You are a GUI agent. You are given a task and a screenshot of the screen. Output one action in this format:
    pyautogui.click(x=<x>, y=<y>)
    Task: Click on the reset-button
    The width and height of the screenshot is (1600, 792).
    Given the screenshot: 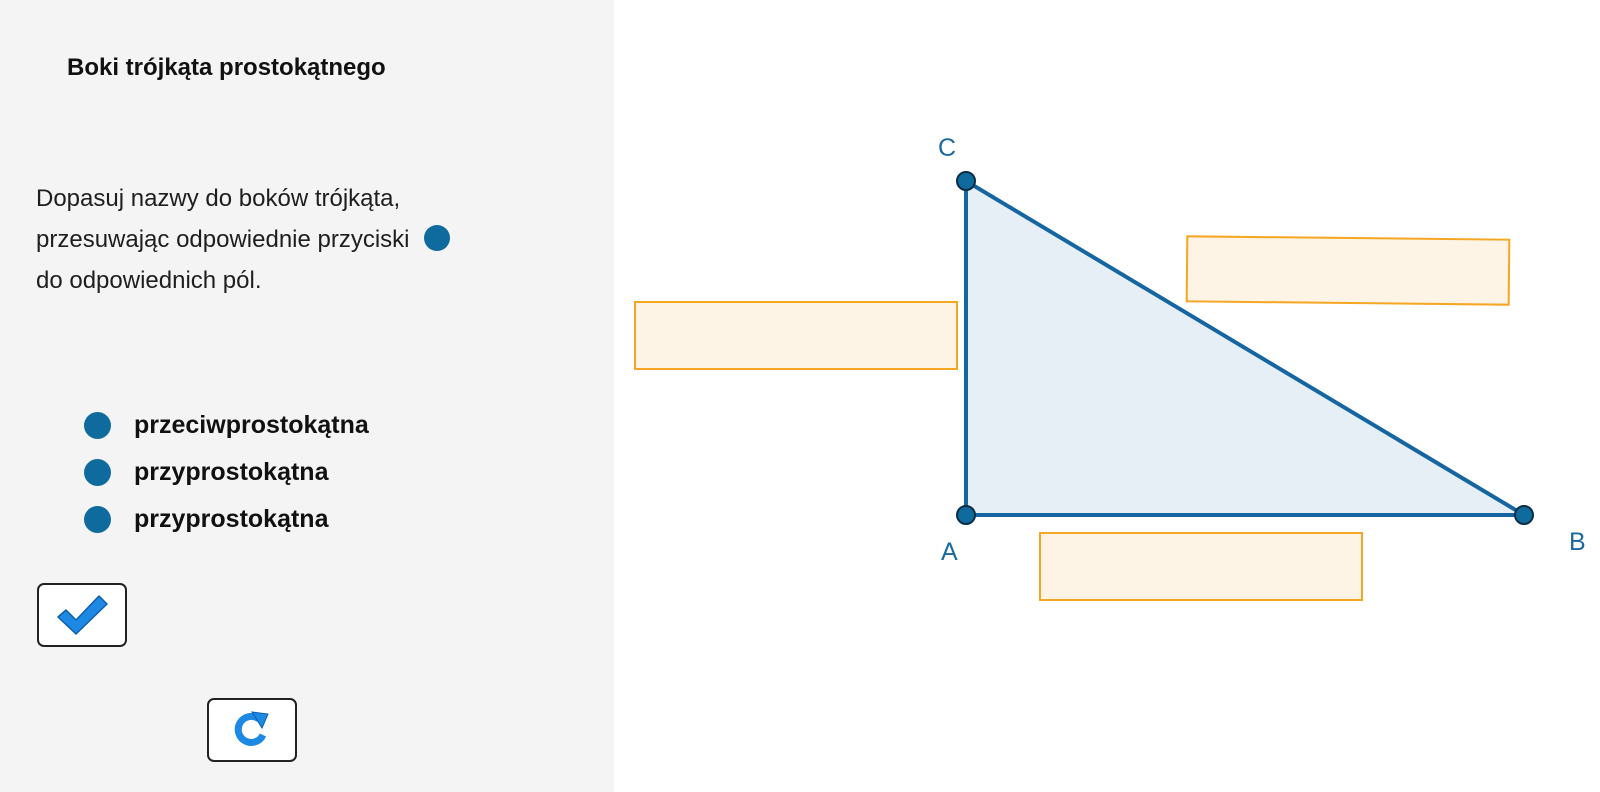 What is the action you would take?
    pyautogui.click(x=252, y=730)
    